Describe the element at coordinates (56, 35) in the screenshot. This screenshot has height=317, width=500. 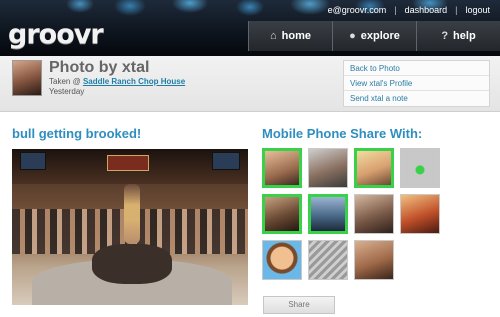
I see `groovr-logo: groovr` at that location.